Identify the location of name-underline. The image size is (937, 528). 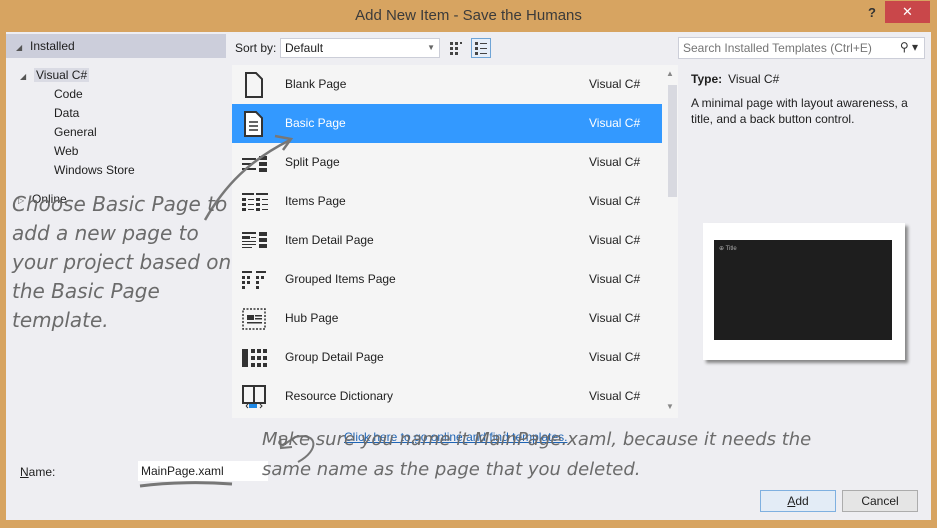
(186, 484).